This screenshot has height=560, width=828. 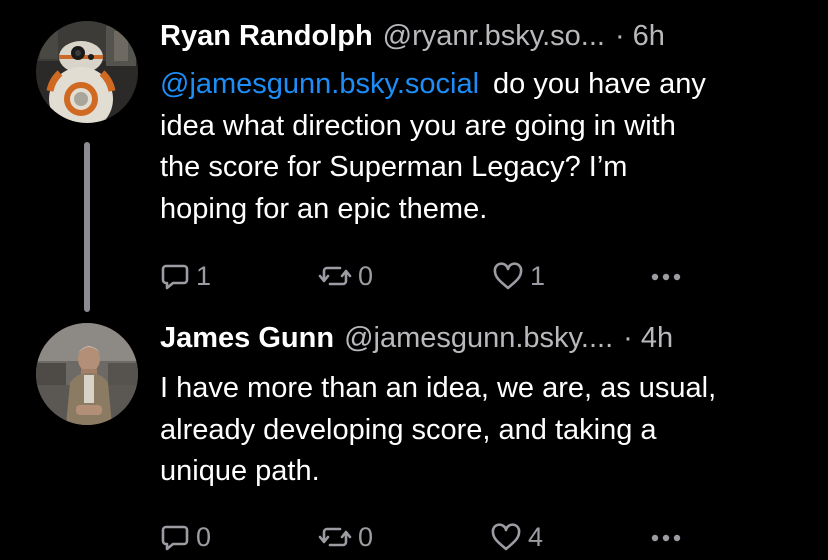 I want to click on post-text-line: unique path., so click(x=240, y=471).